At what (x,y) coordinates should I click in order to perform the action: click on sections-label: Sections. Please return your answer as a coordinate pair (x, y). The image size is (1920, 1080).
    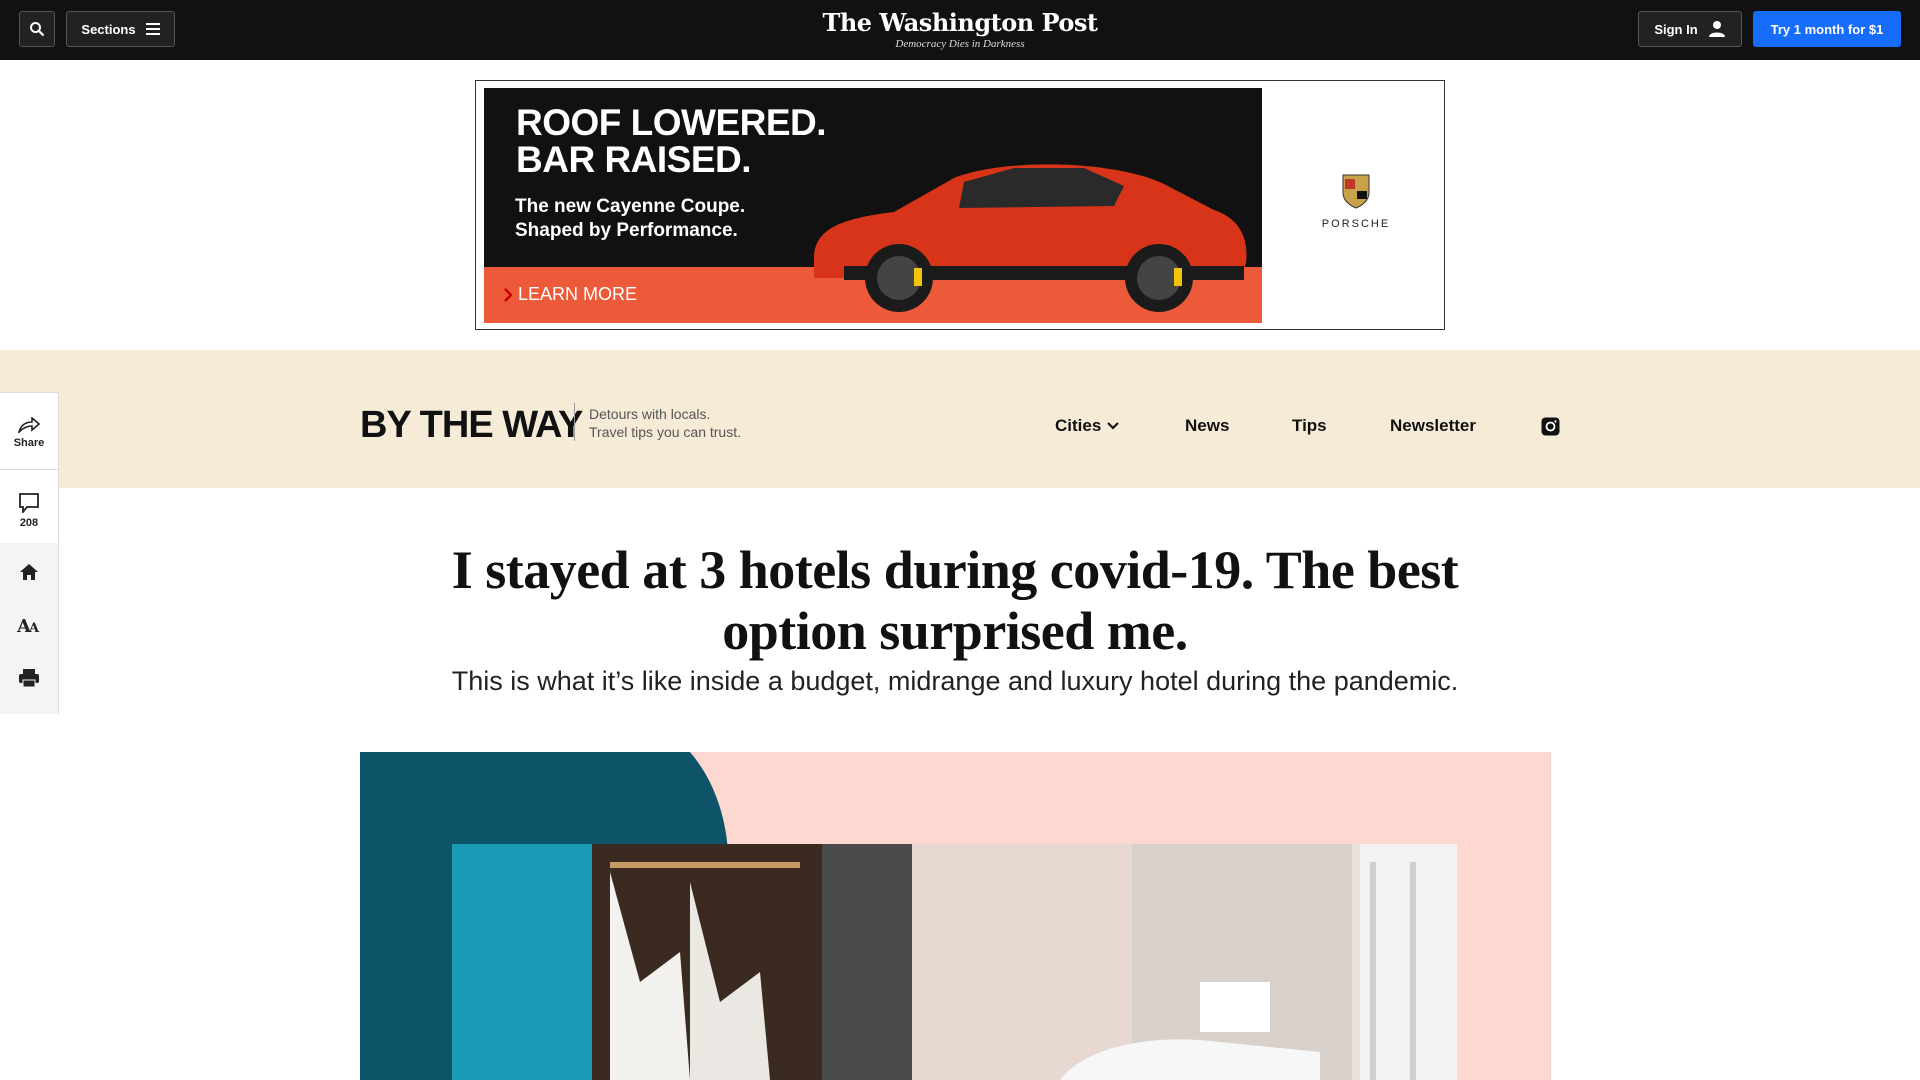
    Looking at the image, I should click on (108, 29).